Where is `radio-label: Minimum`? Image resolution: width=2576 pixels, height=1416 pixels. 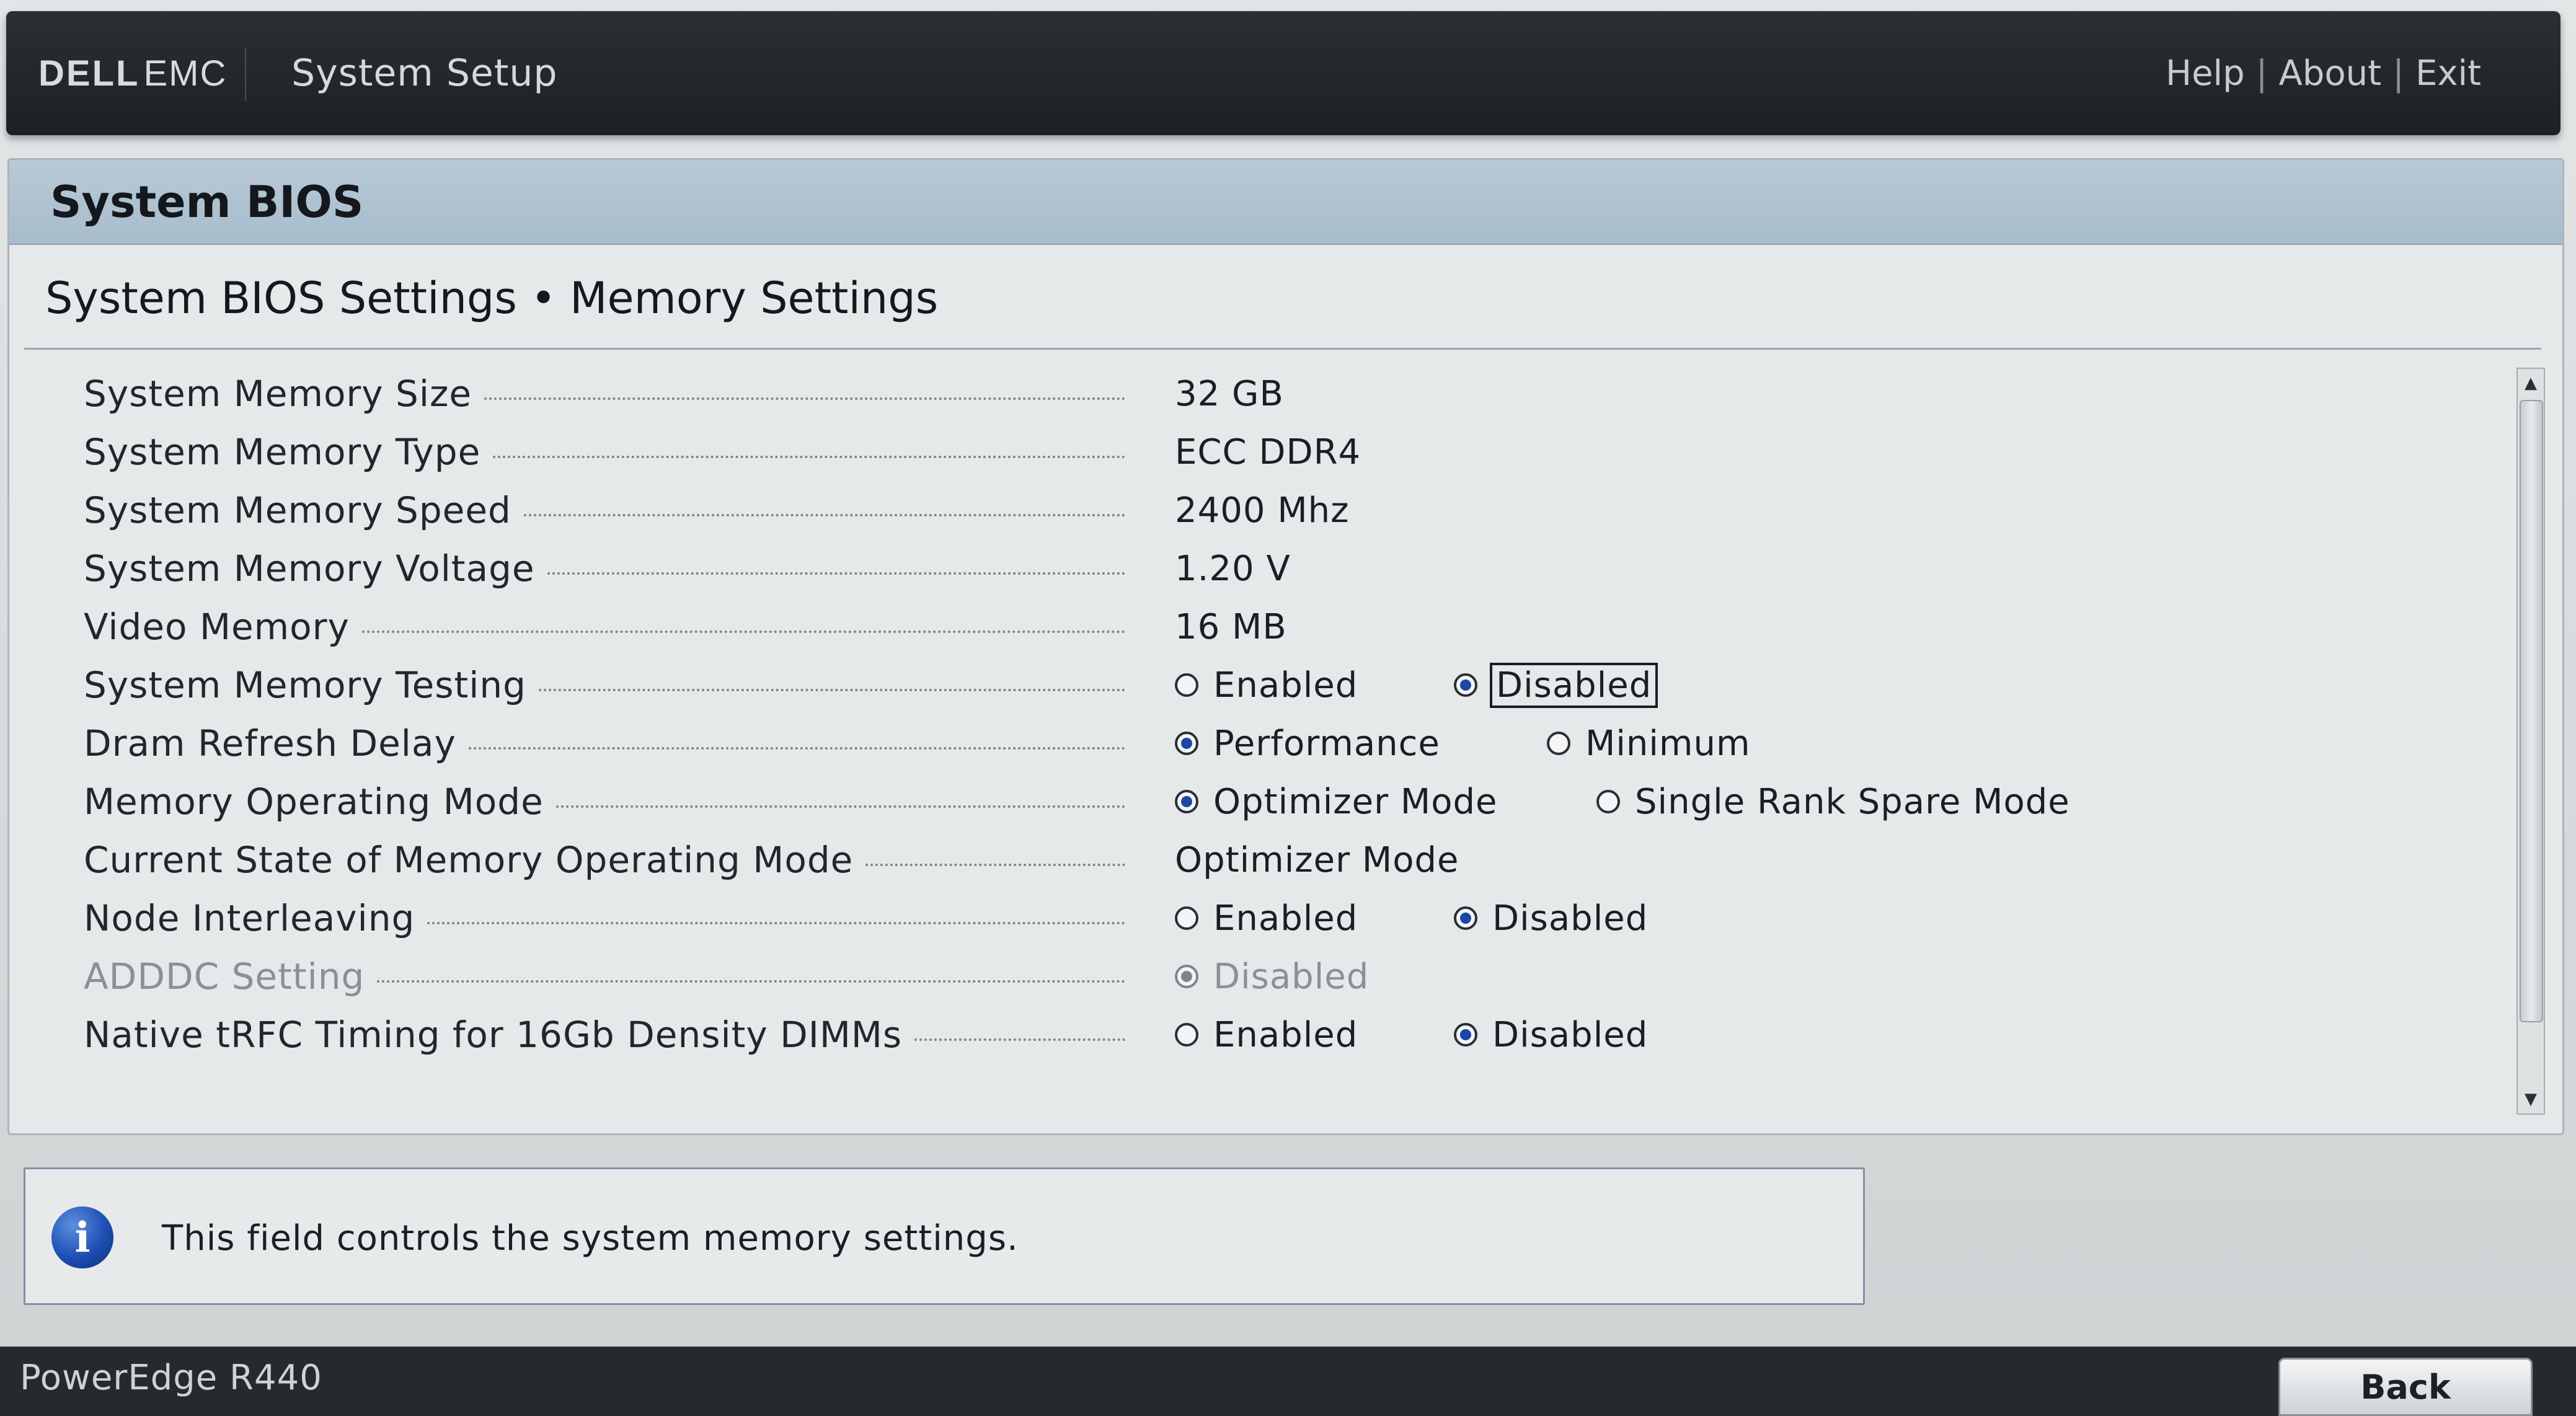 radio-label: Minimum is located at coordinates (1668, 743).